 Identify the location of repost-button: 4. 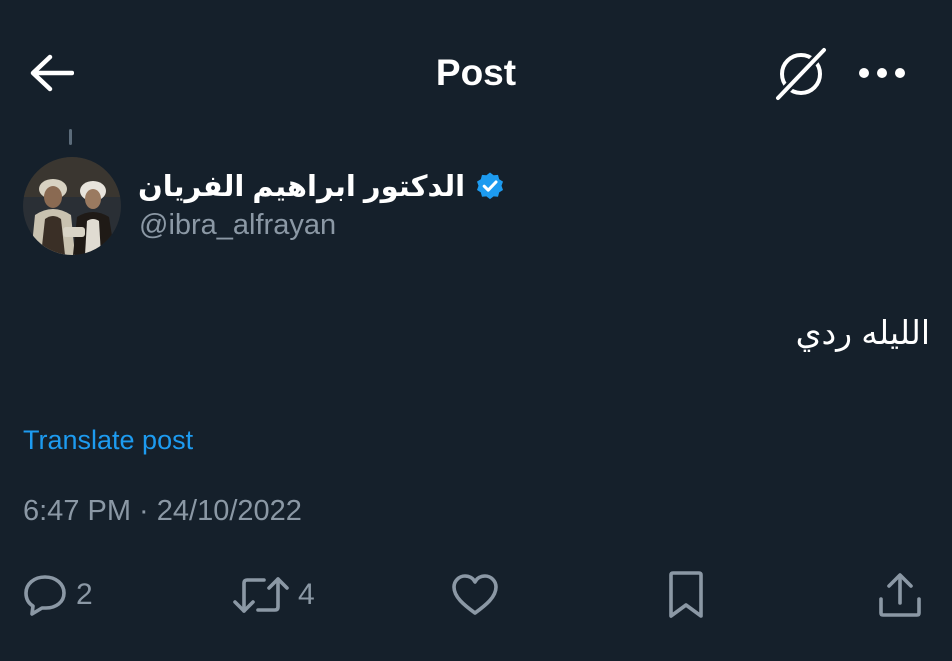
(273, 595).